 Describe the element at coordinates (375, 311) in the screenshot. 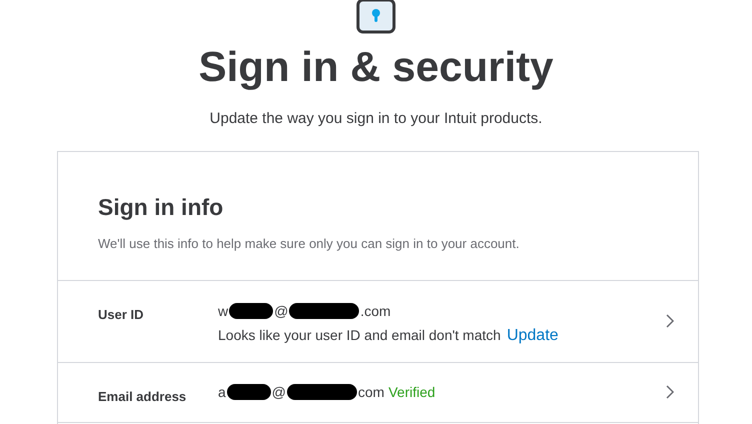

I see `email-text: .com` at that location.